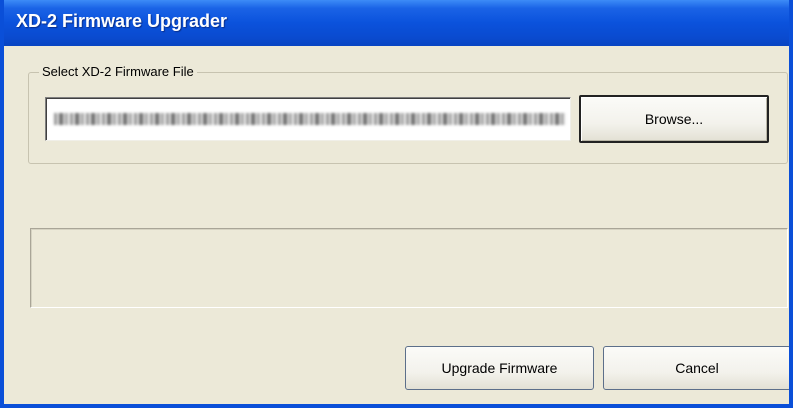  Describe the element at coordinates (118, 71) in the screenshot. I see `firmware-file-group-label: Select XD-2 Firmware File` at that location.